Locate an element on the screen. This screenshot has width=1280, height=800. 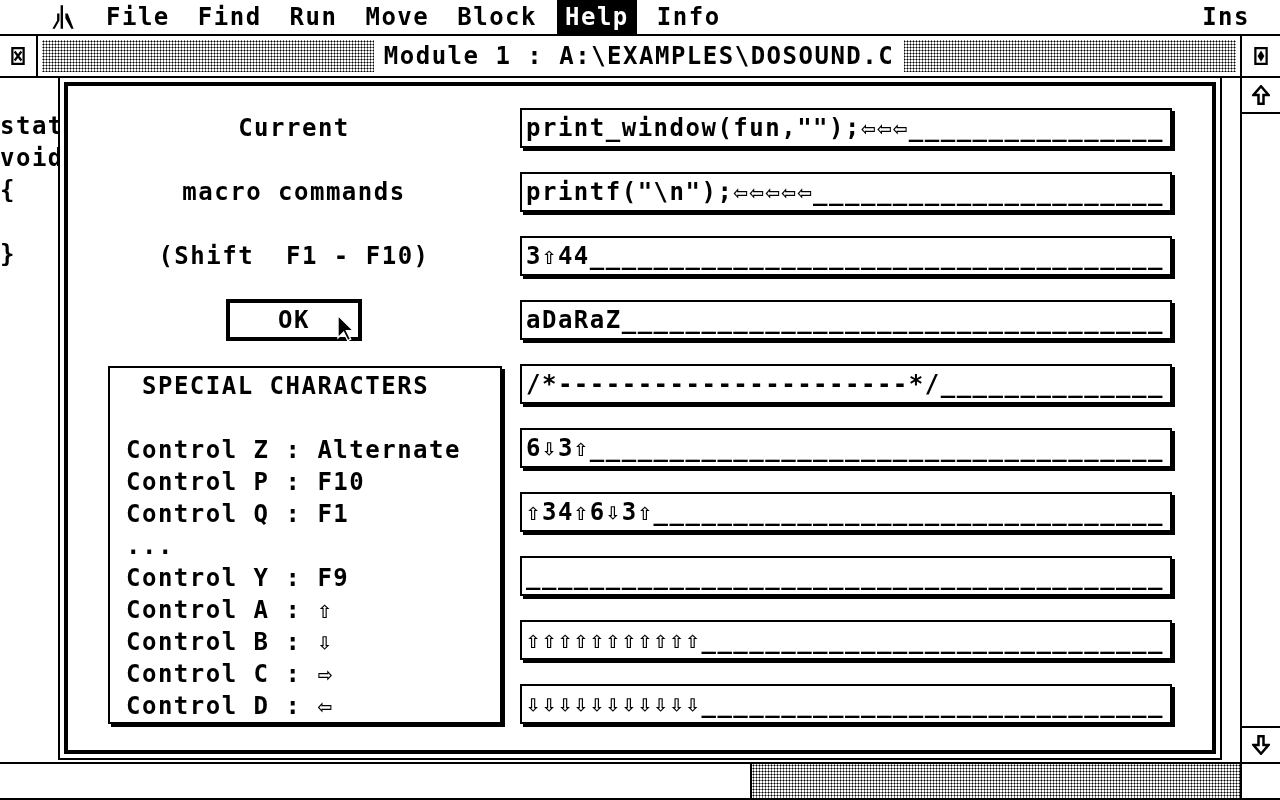
ok-button: OK is located at coordinates (294, 320).